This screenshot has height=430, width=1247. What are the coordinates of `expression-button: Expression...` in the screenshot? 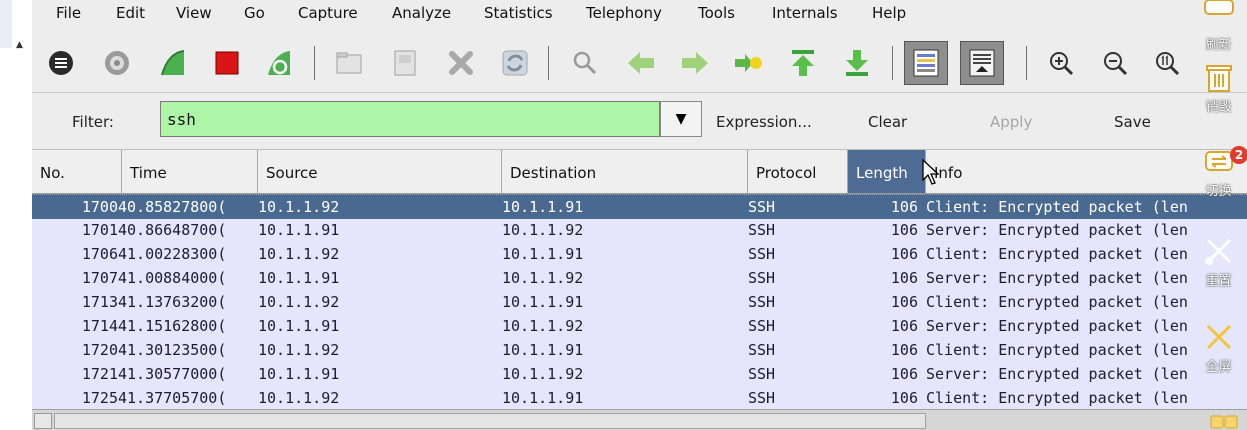 It's located at (764, 122).